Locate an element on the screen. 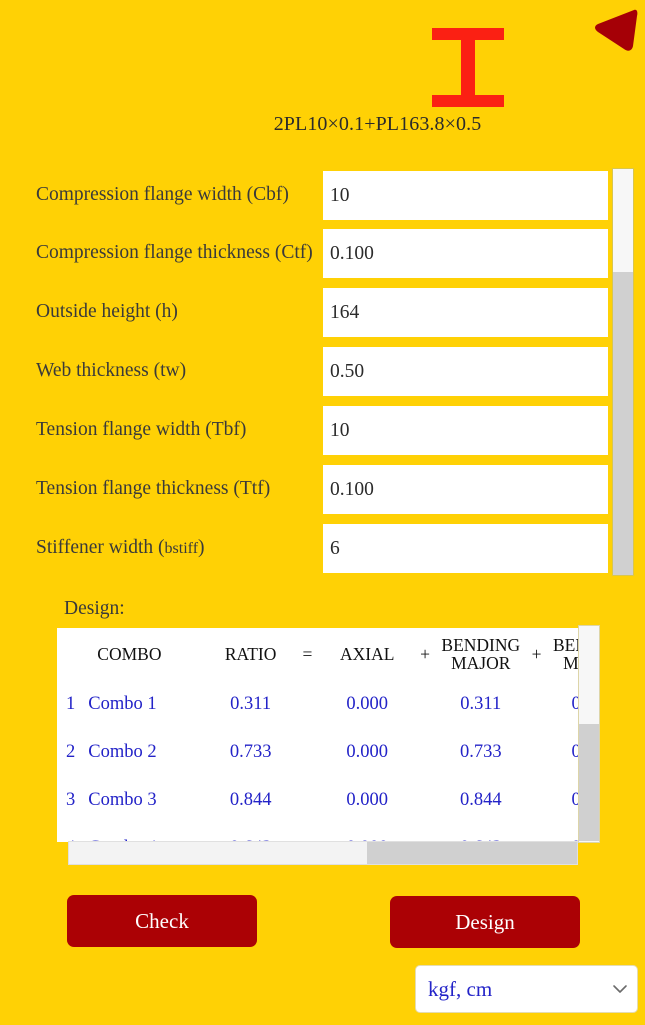 The width and height of the screenshot is (645, 1025). field-row-web-thickness: Web thickness (tw) is located at coordinates (322, 371).